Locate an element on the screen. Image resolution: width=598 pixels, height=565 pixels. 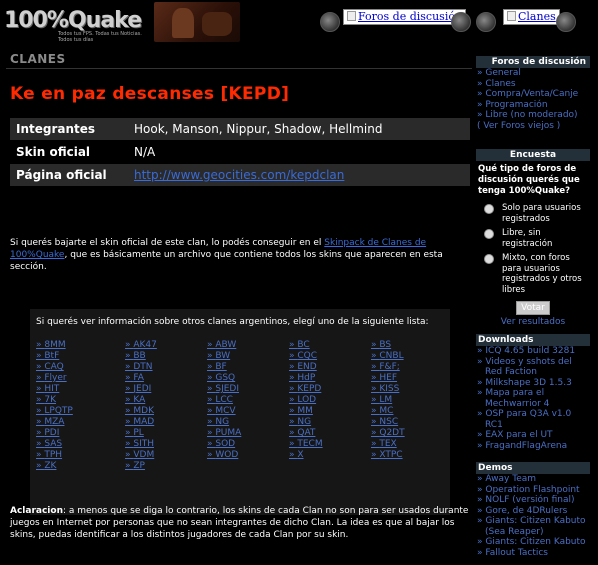
clan-link: WOD is located at coordinates (248, 455).